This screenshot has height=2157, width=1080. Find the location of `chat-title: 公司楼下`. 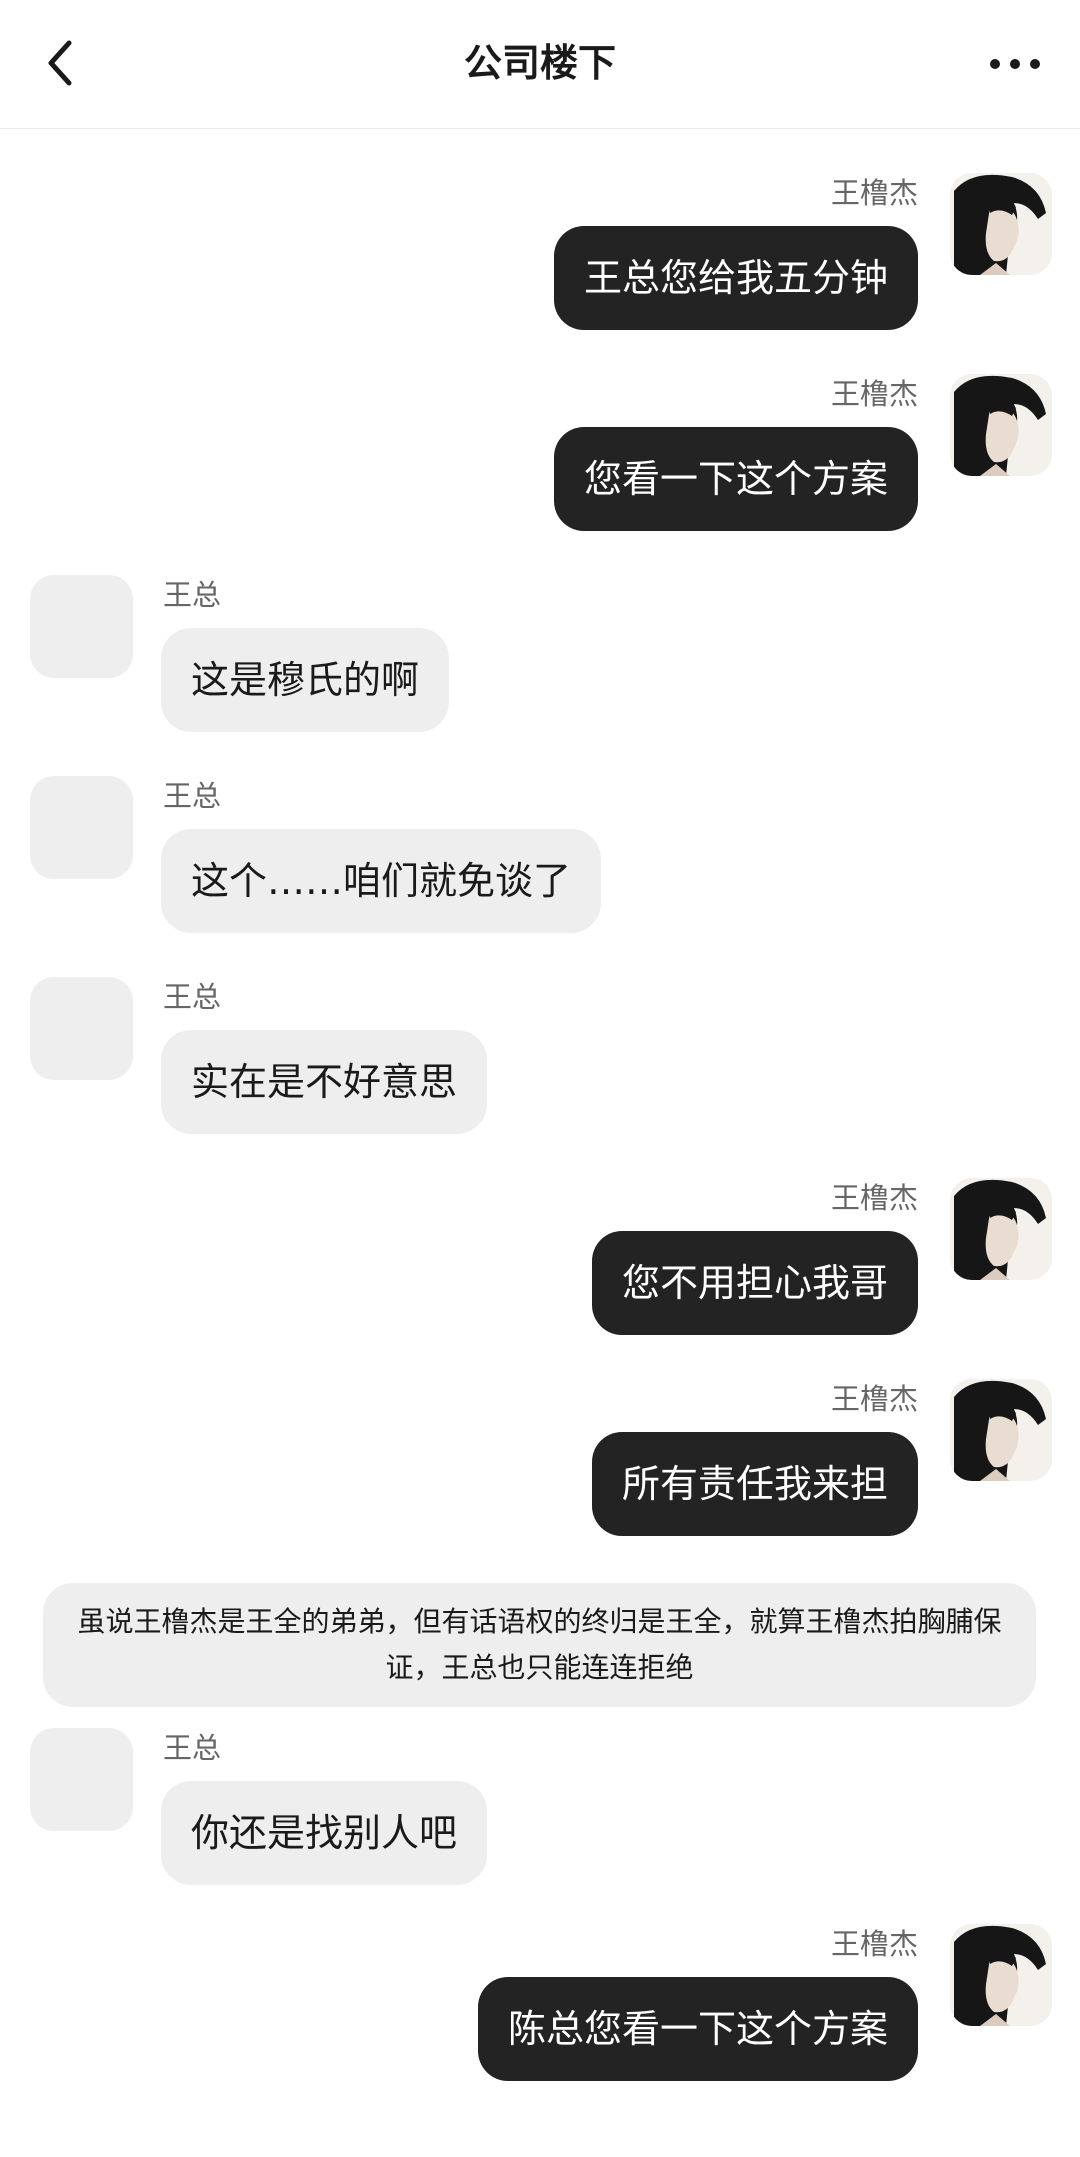

chat-title: 公司楼下 is located at coordinates (539, 63).